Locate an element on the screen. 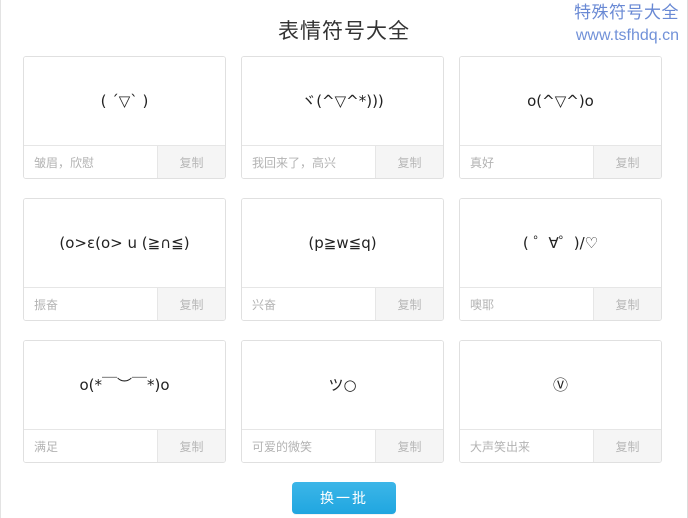 This screenshot has height=518, width=688. emoticon-label: 兴奋 is located at coordinates (308, 304).